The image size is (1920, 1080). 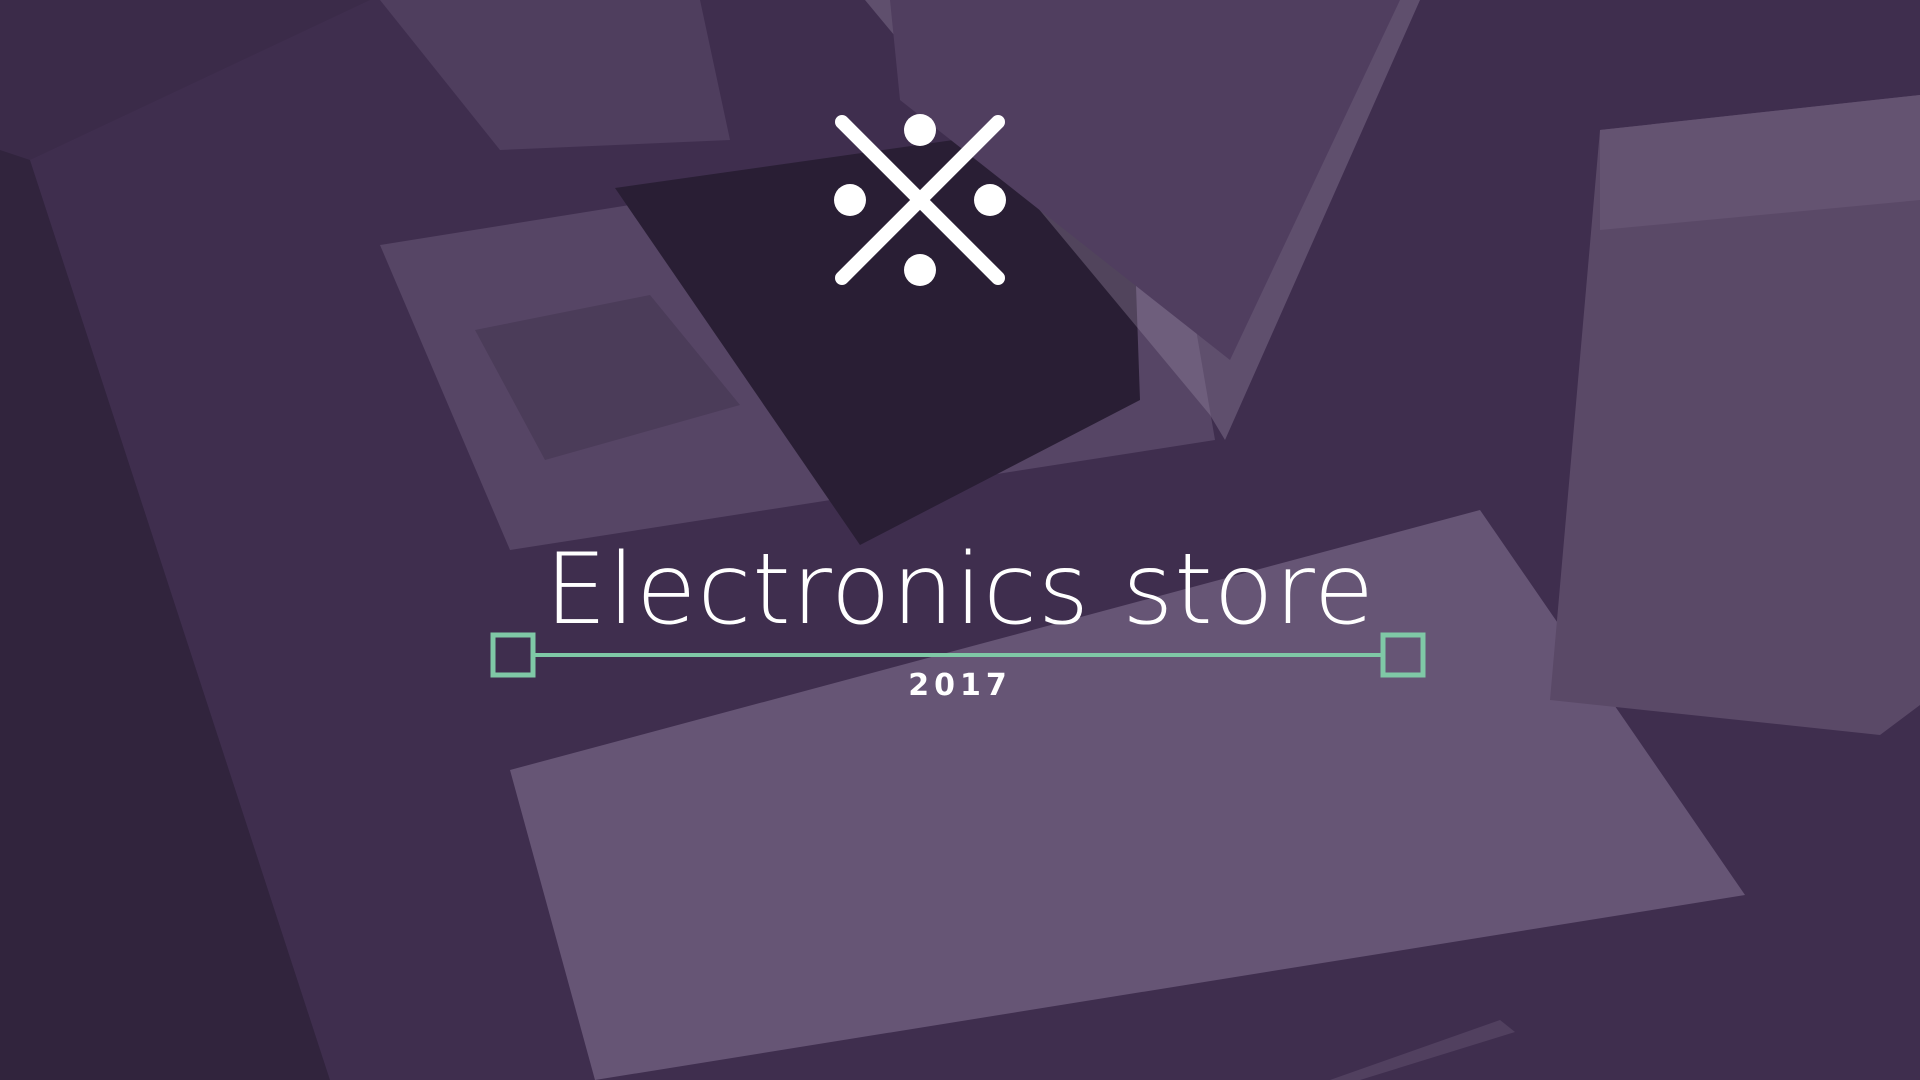 I want to click on slide-year: 2017, so click(x=960, y=685).